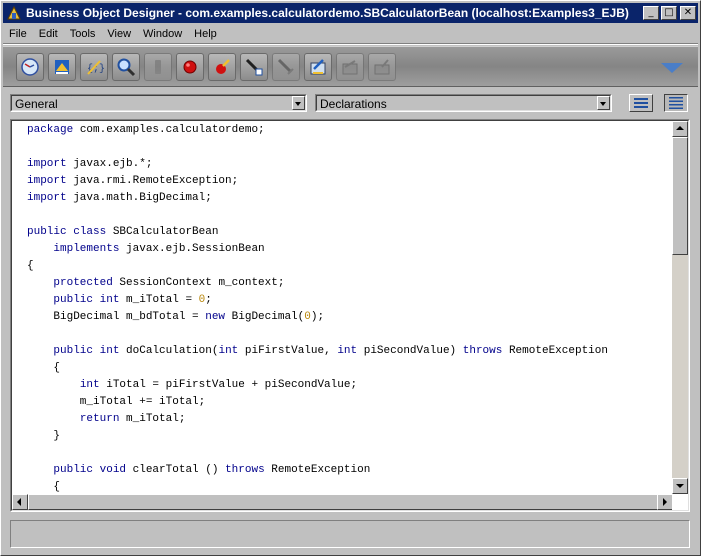 The width and height of the screenshot is (701, 556). Describe the element at coordinates (126, 67) in the screenshot. I see `find-button` at that location.